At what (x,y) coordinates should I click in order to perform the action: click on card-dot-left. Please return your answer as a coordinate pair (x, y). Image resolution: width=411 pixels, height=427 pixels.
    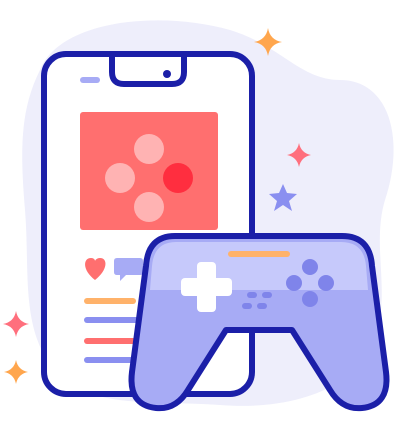
    Looking at the image, I should click on (120, 178).